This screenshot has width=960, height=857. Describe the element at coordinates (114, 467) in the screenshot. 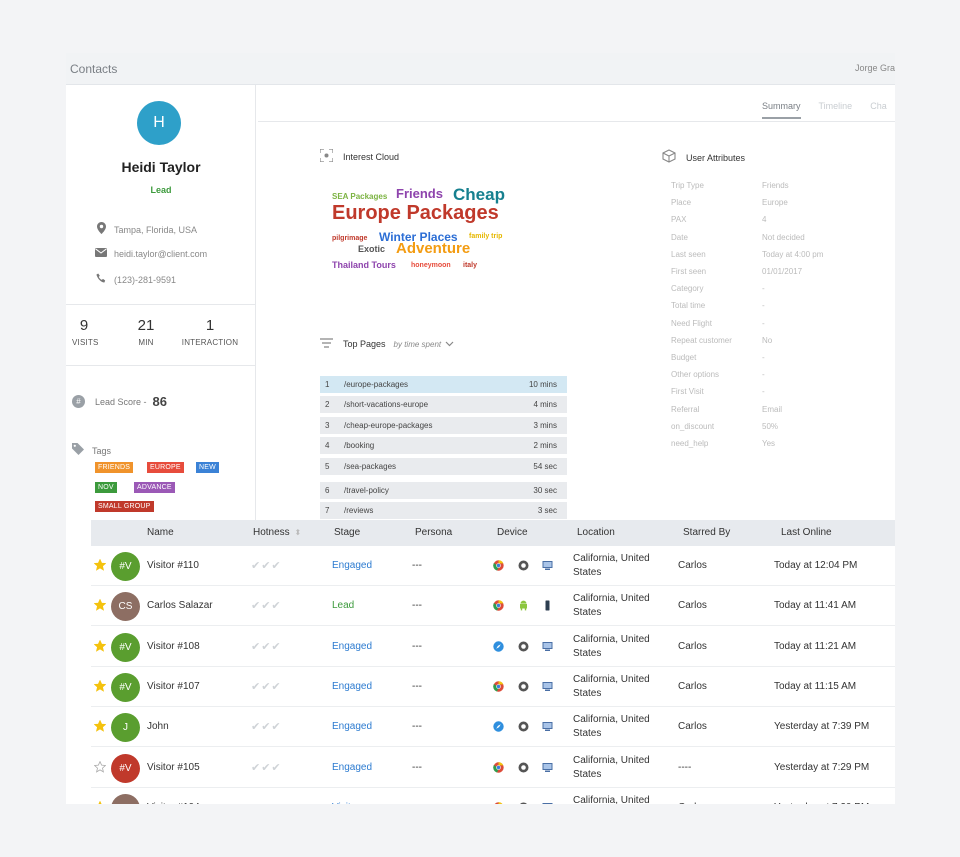

I see `tag-friends: FRIENDS` at that location.